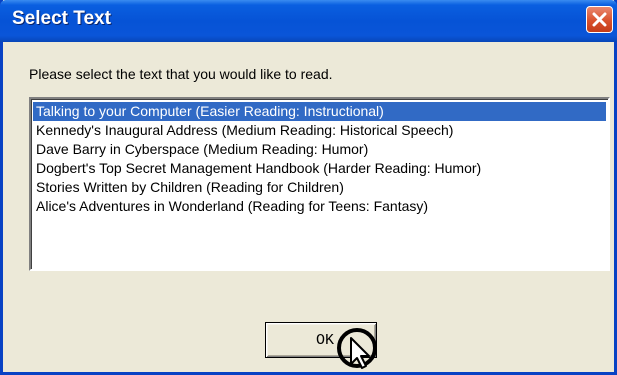 Image resolution: width=617 pixels, height=375 pixels. What do you see at coordinates (61, 18) in the screenshot?
I see `window-title: Select Text` at bounding box center [61, 18].